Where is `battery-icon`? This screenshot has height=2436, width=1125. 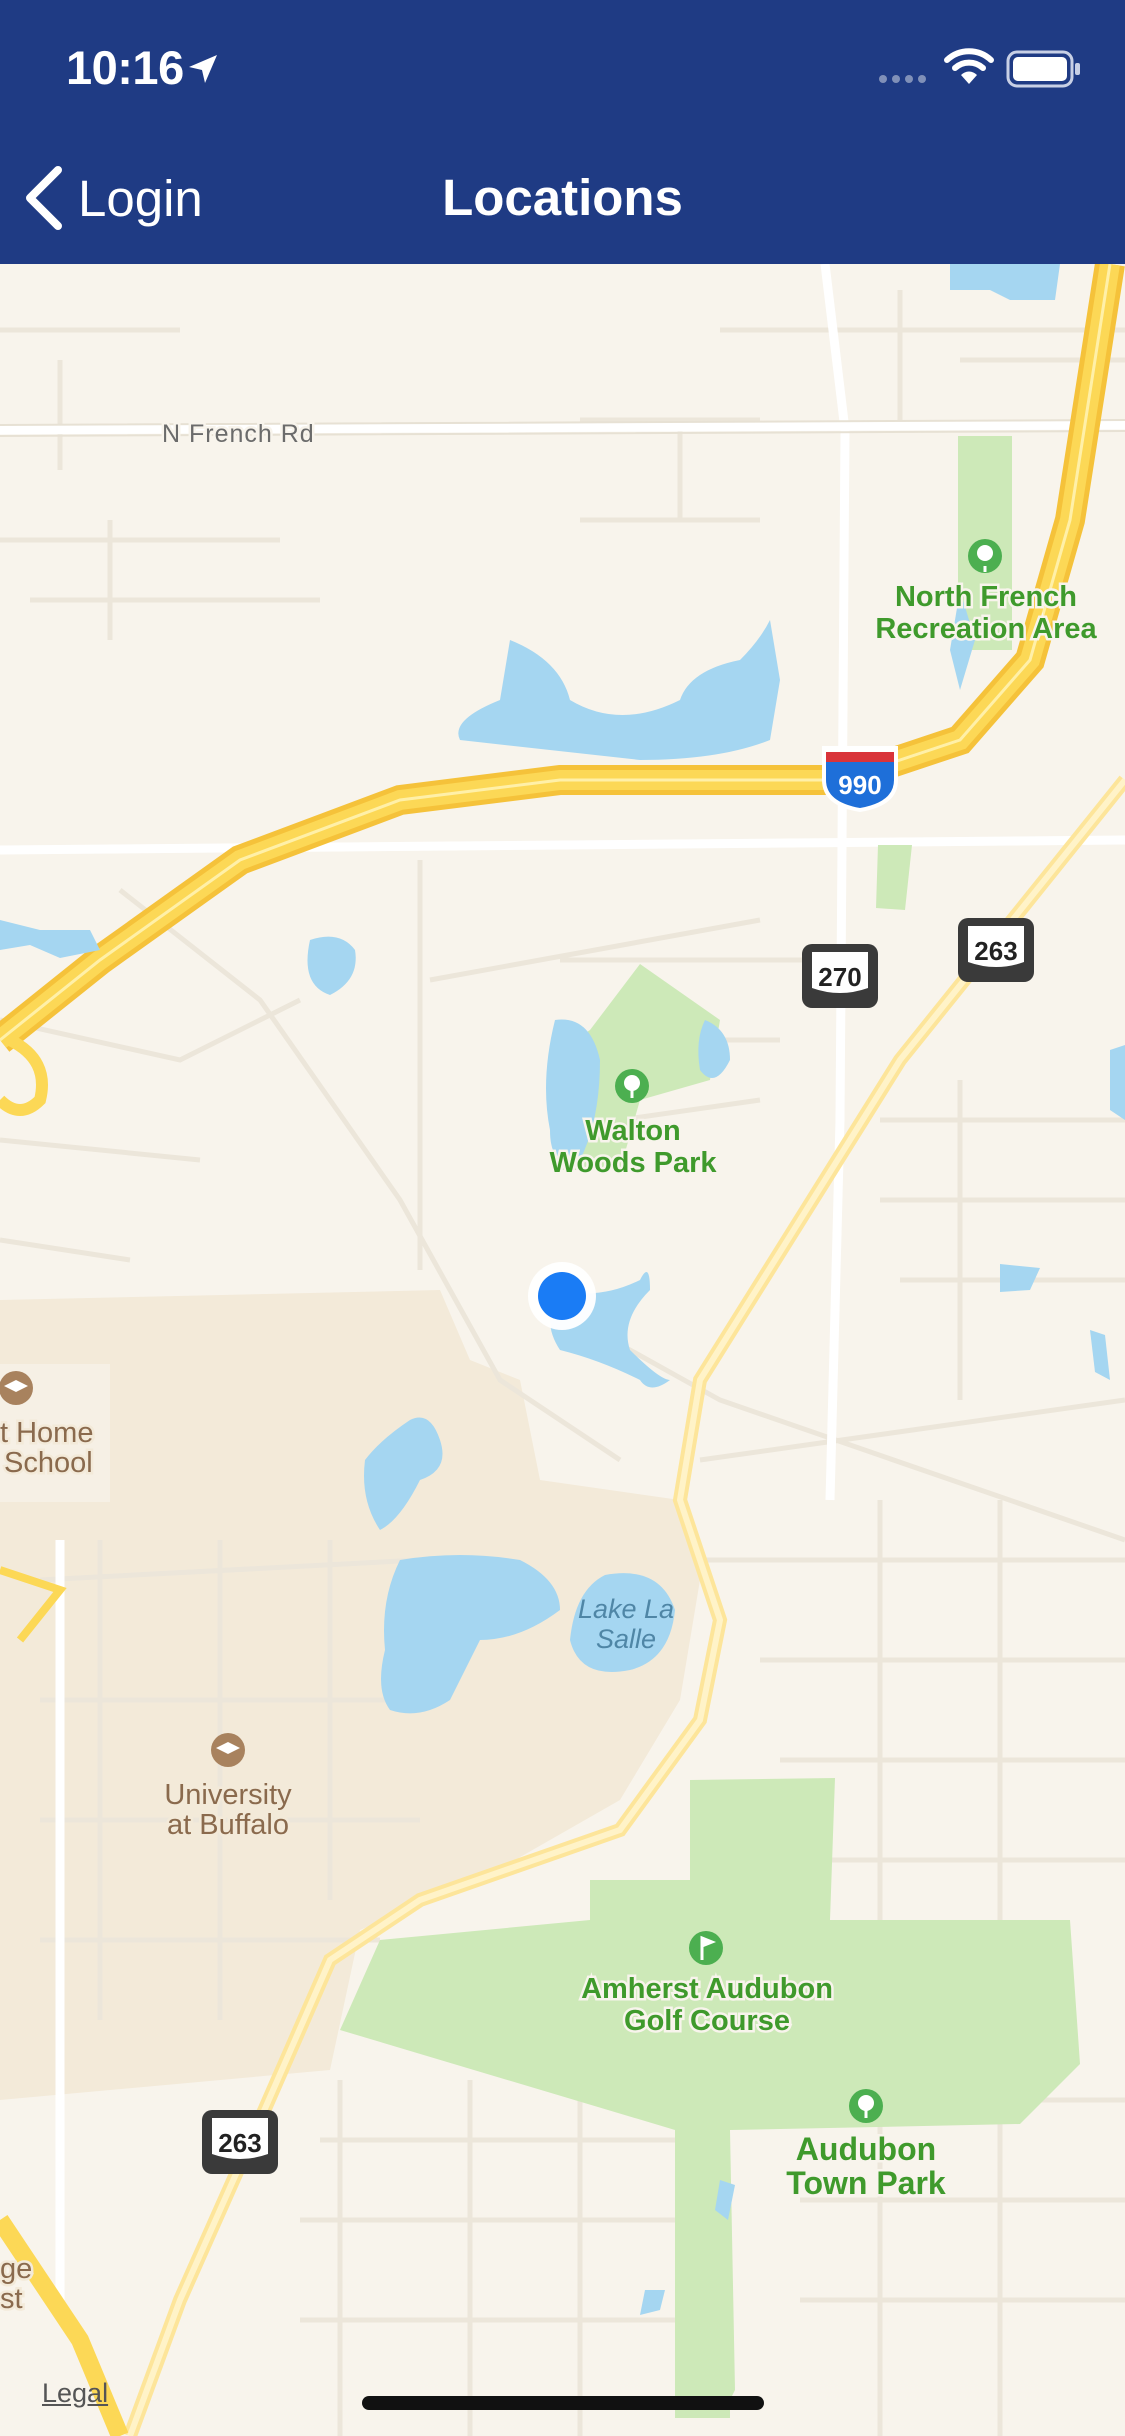
battery-icon is located at coordinates (1043, 69).